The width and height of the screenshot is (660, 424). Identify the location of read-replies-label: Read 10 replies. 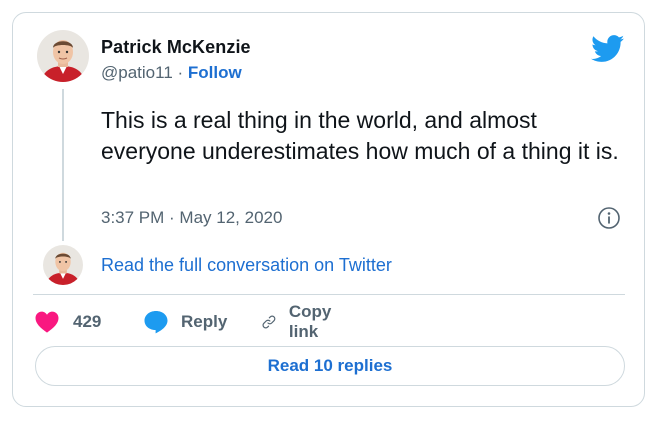
(330, 365).